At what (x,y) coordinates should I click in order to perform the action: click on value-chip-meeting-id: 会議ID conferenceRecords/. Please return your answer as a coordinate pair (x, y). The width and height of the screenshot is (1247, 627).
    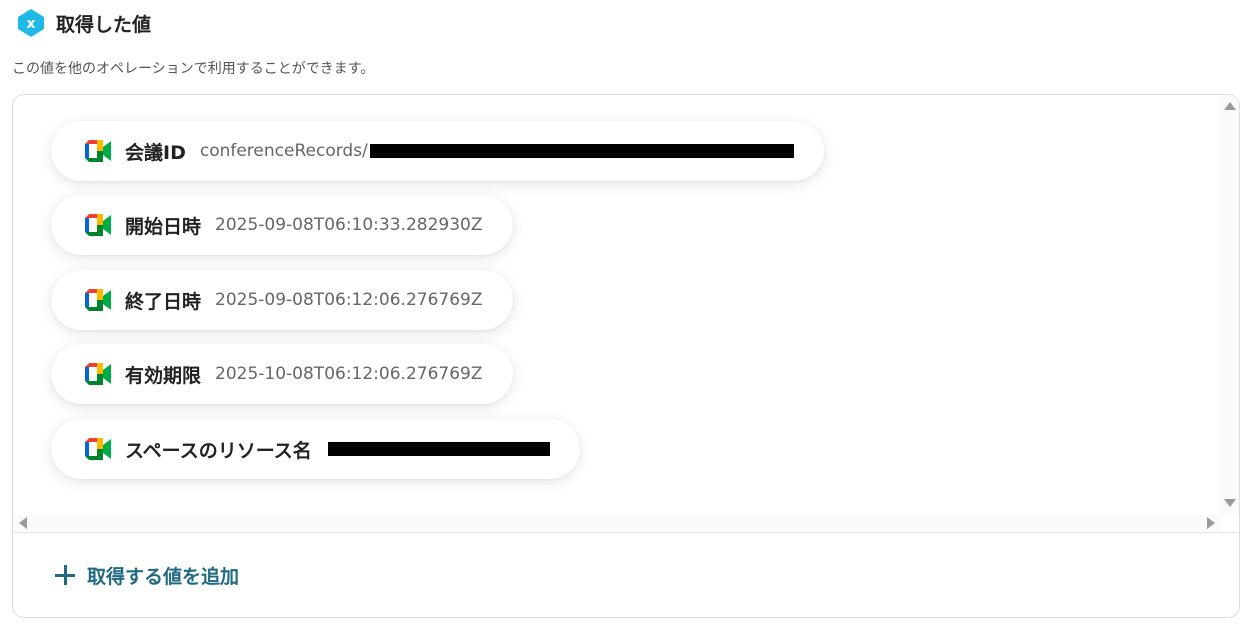
    Looking at the image, I should click on (437, 151).